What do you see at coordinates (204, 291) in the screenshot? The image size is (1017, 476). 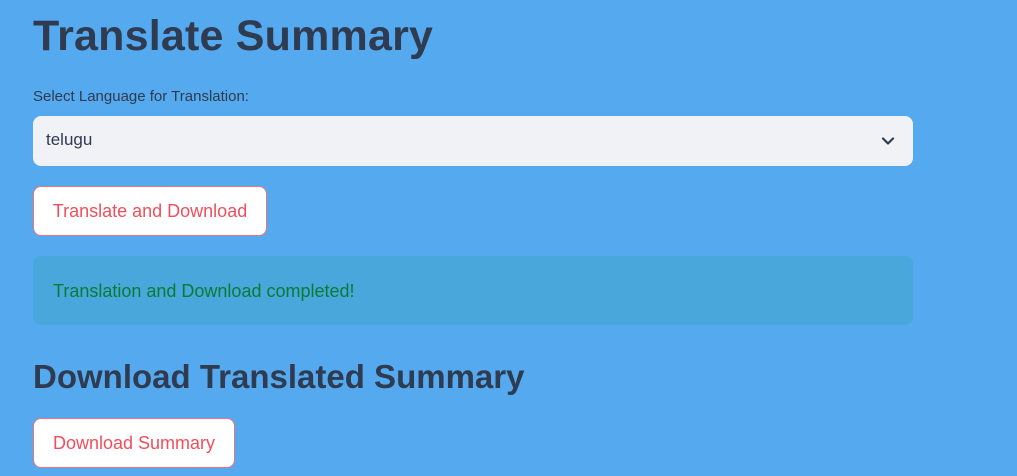 I see `success-message: Translation and Download completed!` at bounding box center [204, 291].